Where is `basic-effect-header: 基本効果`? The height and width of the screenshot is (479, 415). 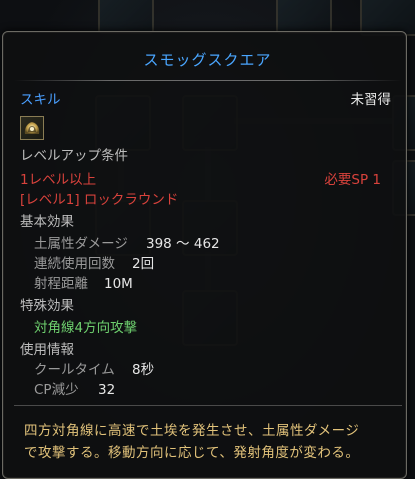 basic-effect-header: 基本効果 is located at coordinates (47, 222).